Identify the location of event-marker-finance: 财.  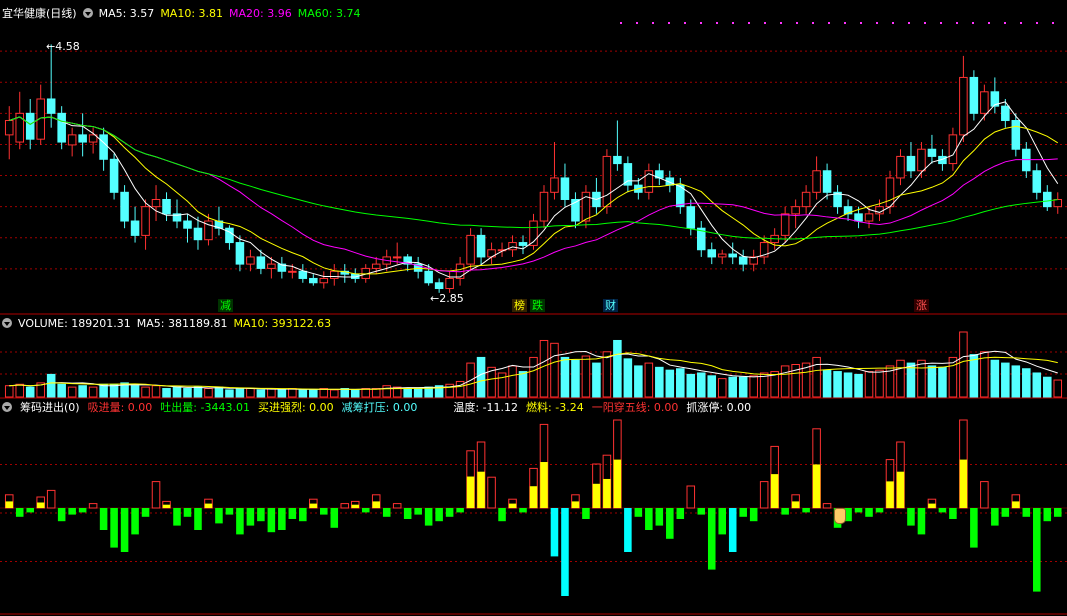
(610, 305).